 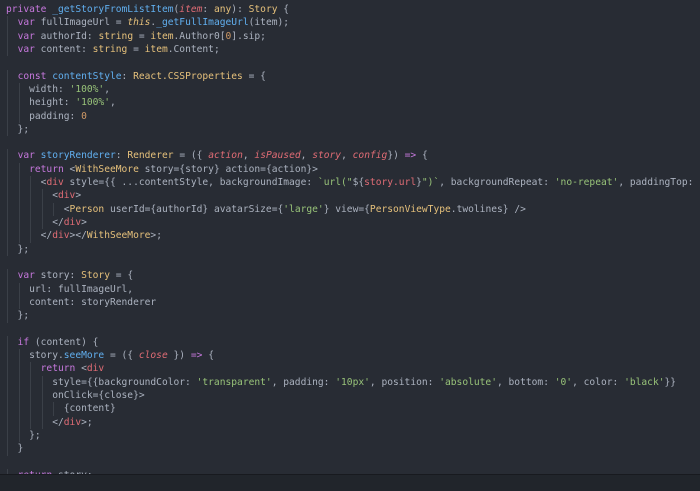 What do you see at coordinates (430, 183) in the screenshot?
I see `code-token: ")`` at bounding box center [430, 183].